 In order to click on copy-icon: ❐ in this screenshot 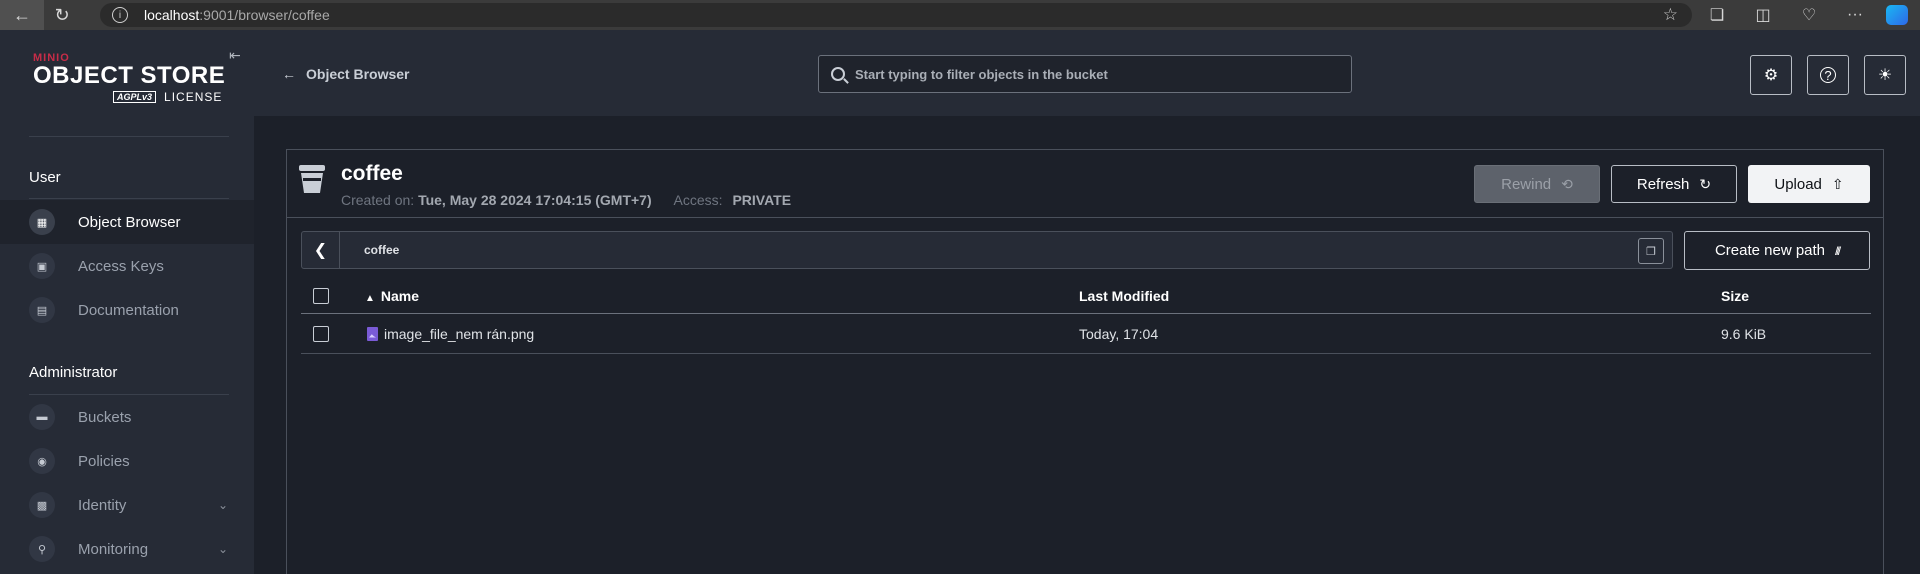, I will do `click(1651, 251)`.